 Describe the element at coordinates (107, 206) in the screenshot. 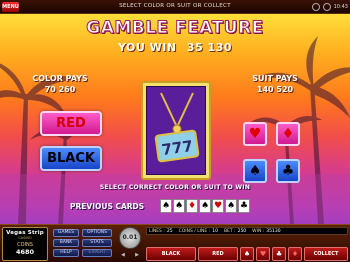

I see `previous-cards-label: PREVIOUS CARDS` at that location.